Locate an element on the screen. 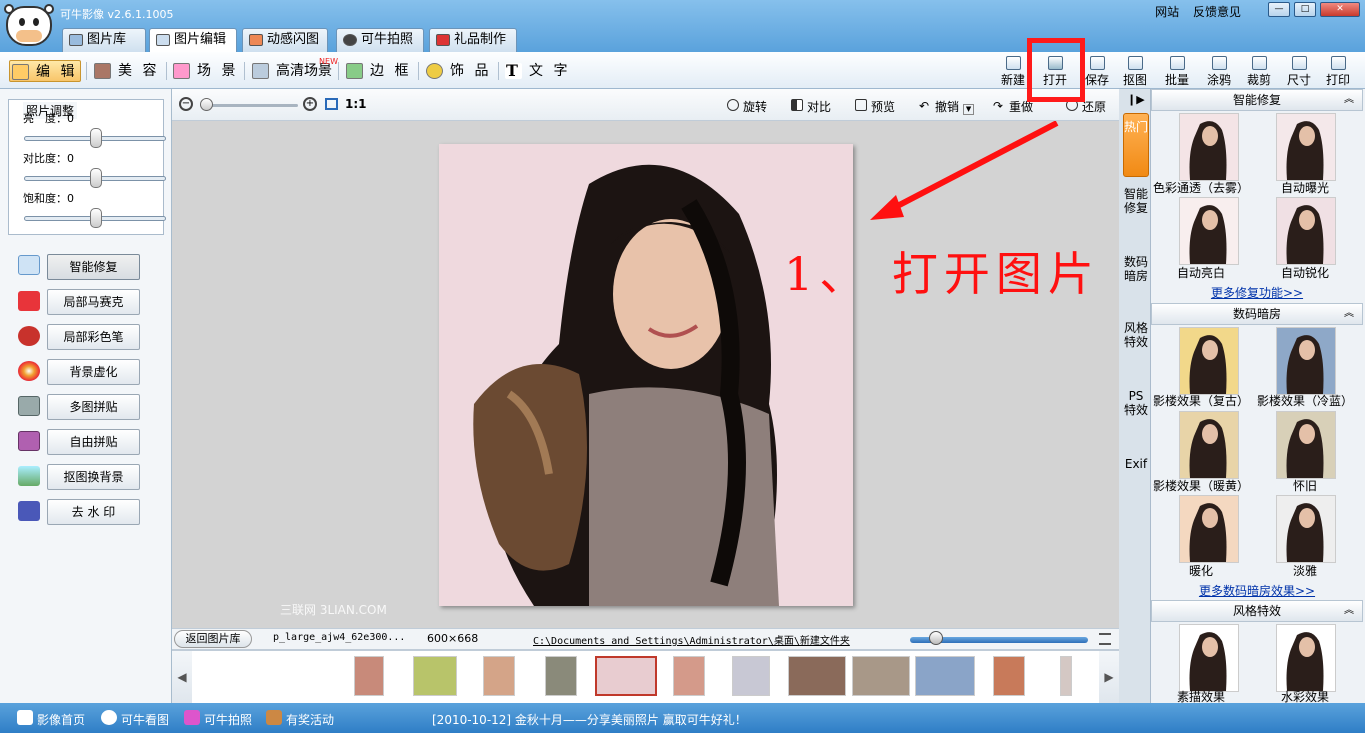 This screenshot has height=733, width=1365. more-darkroom-link: 更多数码暗房效果>> is located at coordinates (1257, 590).